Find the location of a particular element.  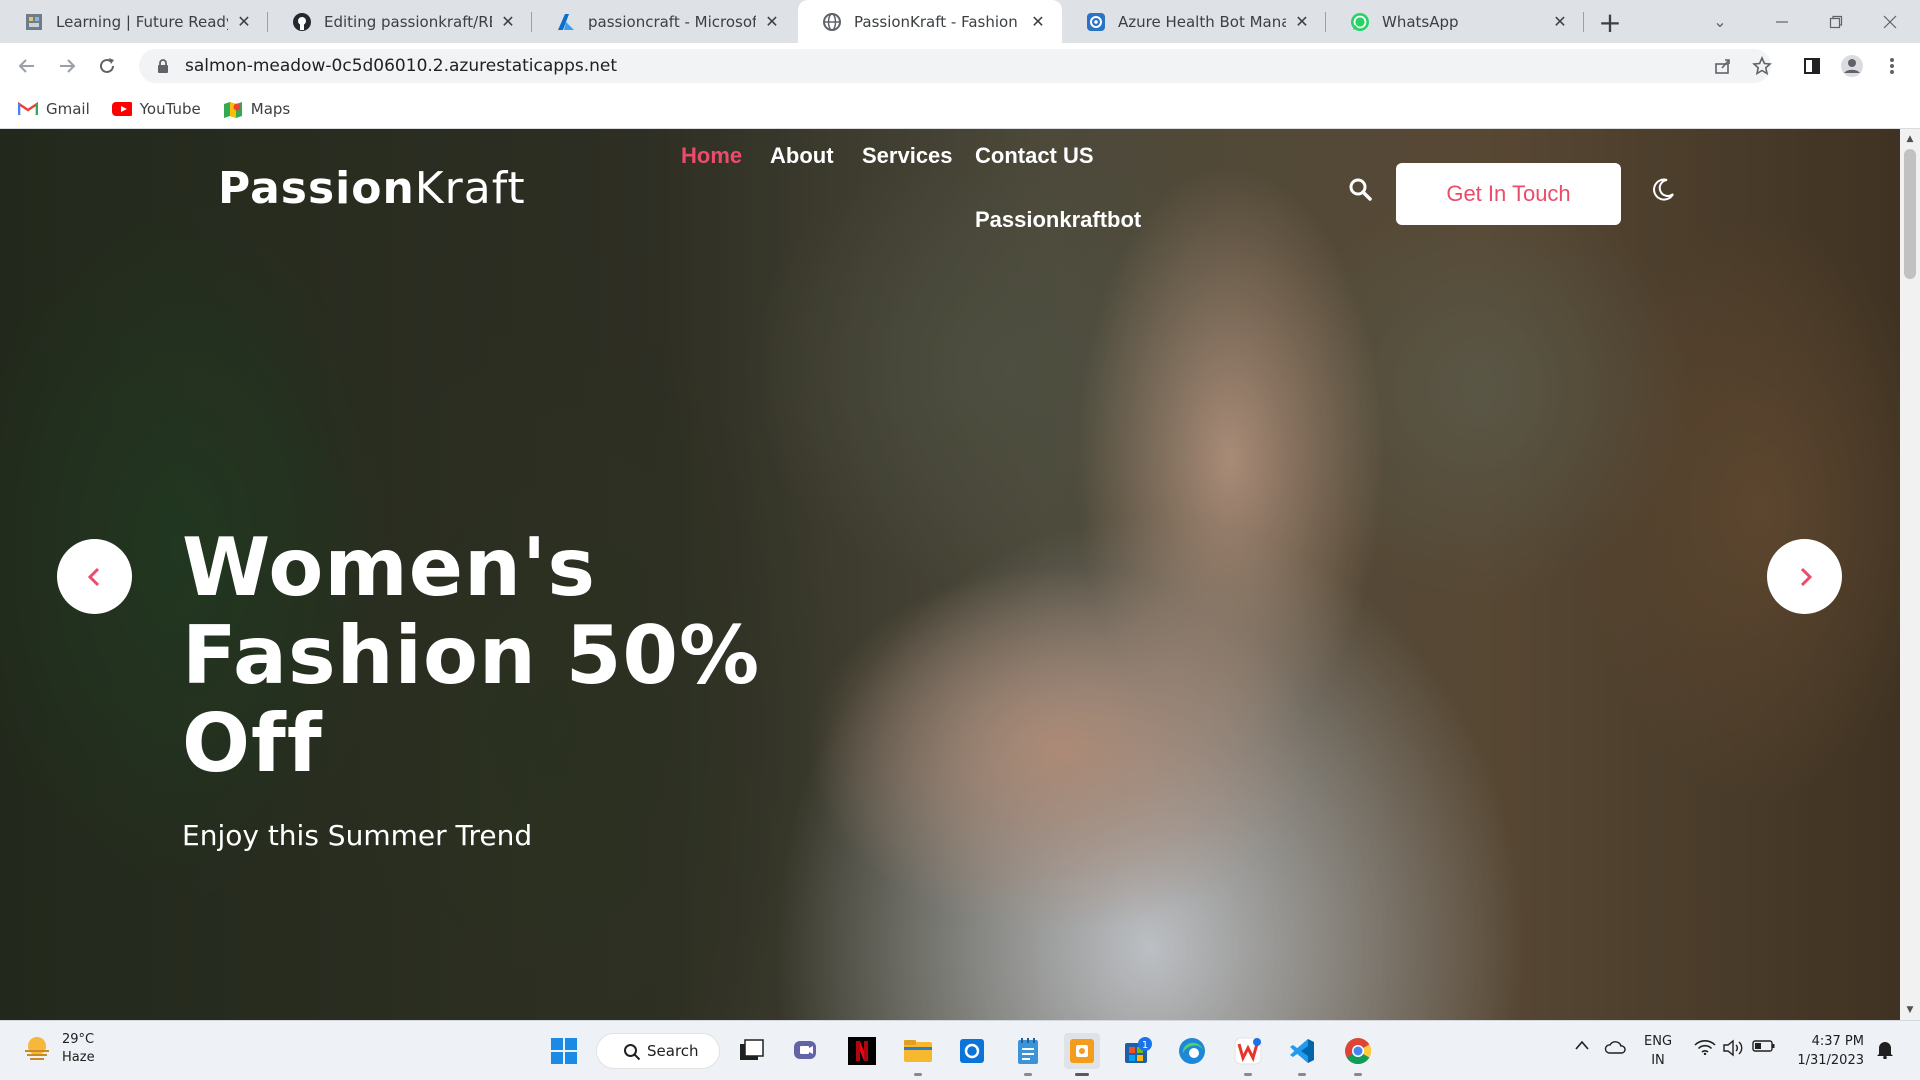

outlook-icon is located at coordinates (972, 1051).